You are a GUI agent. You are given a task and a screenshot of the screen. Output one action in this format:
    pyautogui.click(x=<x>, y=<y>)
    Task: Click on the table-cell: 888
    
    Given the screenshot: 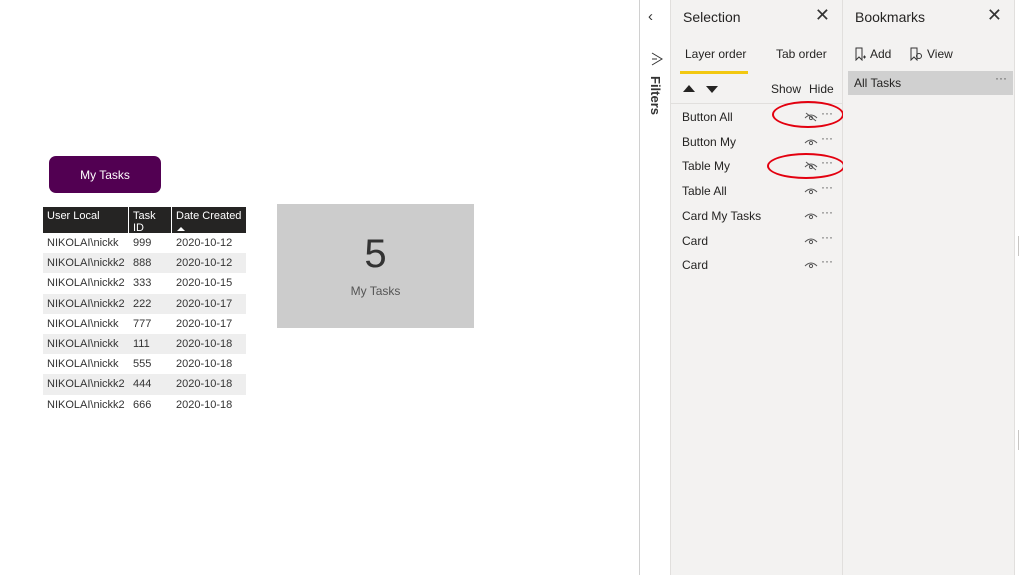 What is the action you would take?
    pyautogui.click(x=142, y=263)
    